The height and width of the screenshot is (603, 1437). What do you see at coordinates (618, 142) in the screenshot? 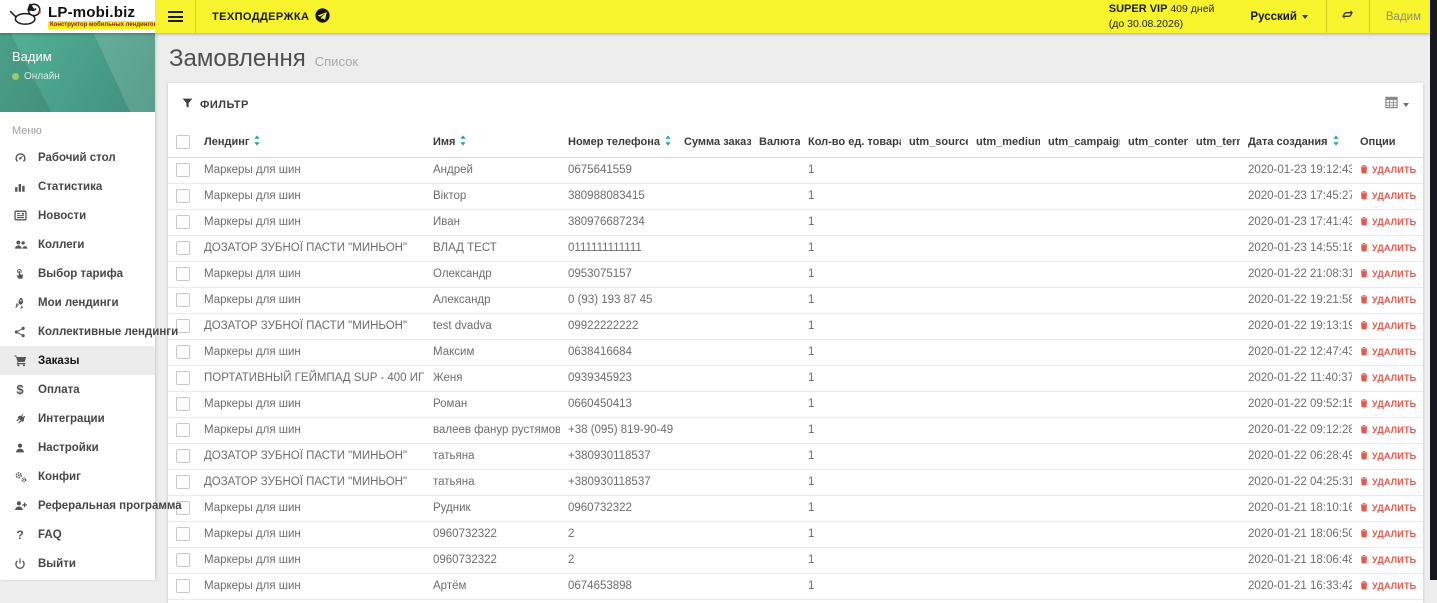
I see `column-header-phone: Номер телефона` at bounding box center [618, 142].